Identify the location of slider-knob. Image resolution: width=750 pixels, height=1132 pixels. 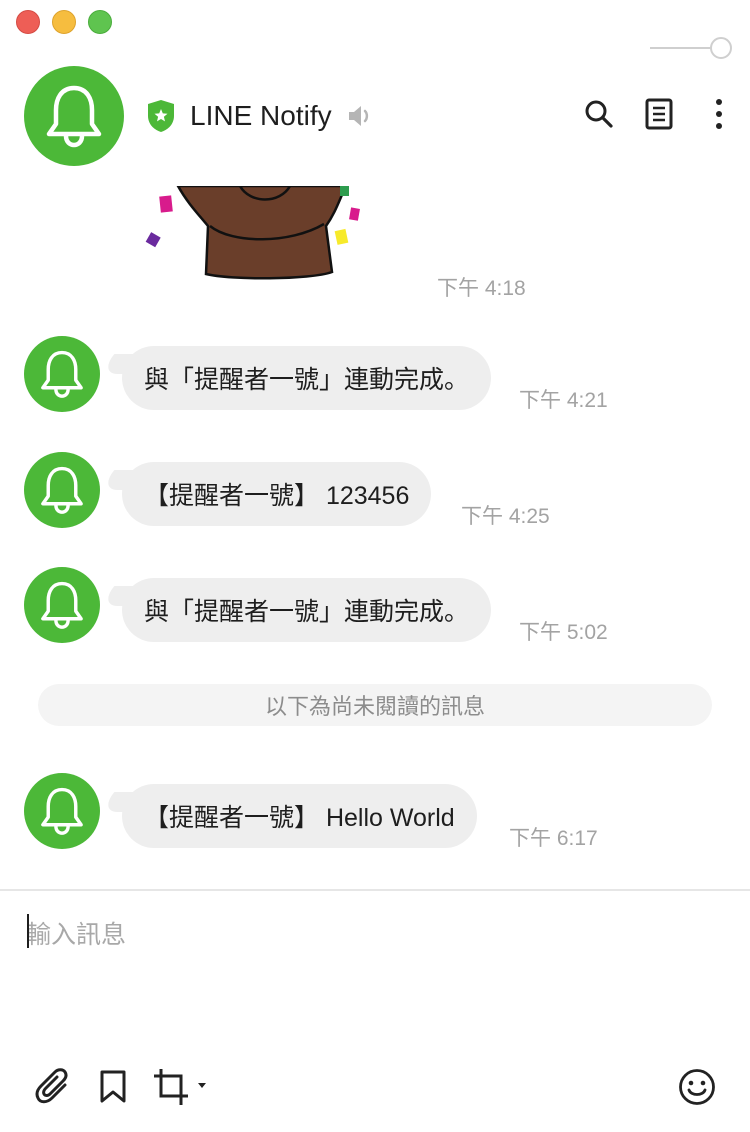
(721, 48).